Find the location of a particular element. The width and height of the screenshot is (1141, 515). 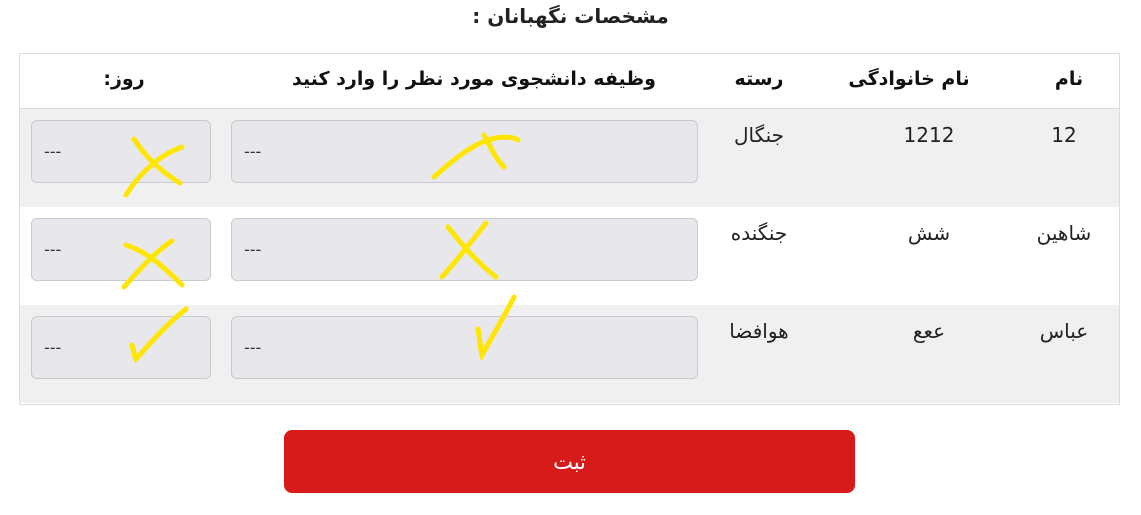

cell-category: جنگنده is located at coordinates (759, 233).